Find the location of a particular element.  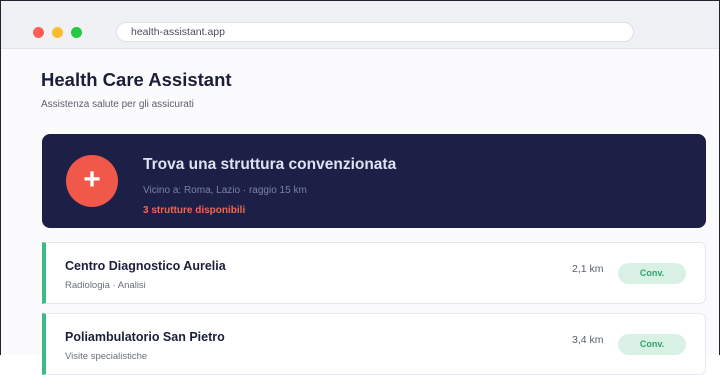

facility-name: Centro Diagnostico Aurelia is located at coordinates (145, 266).